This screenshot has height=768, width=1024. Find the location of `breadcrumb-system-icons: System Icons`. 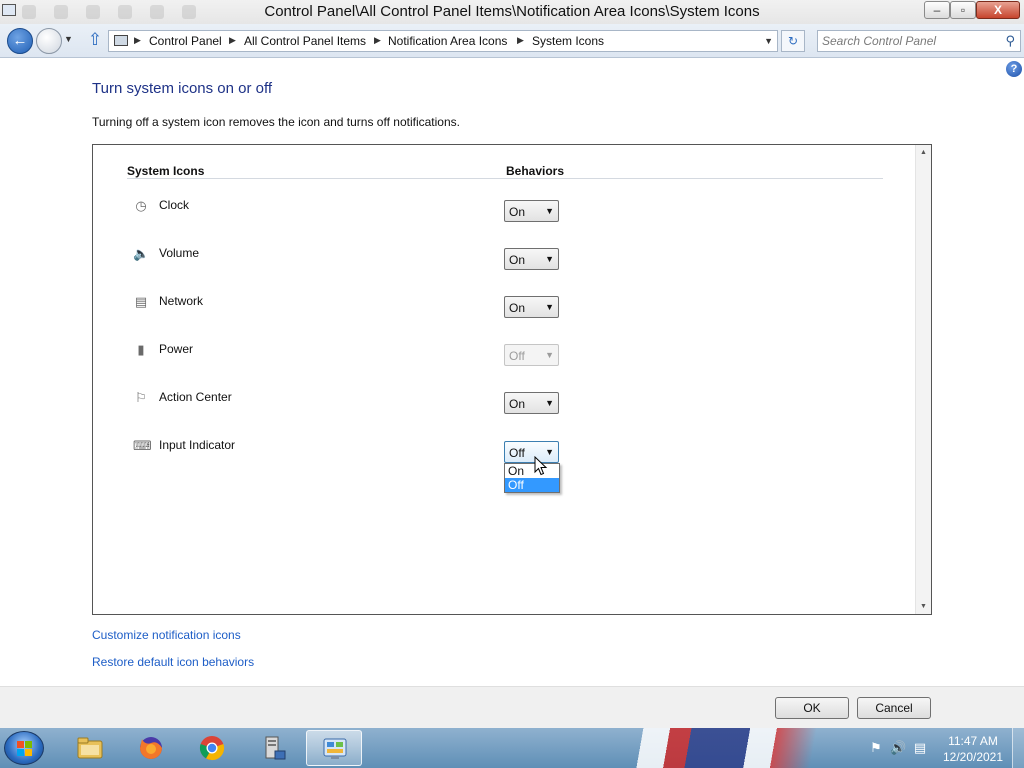

breadcrumb-system-icons: System Icons is located at coordinates (568, 41).